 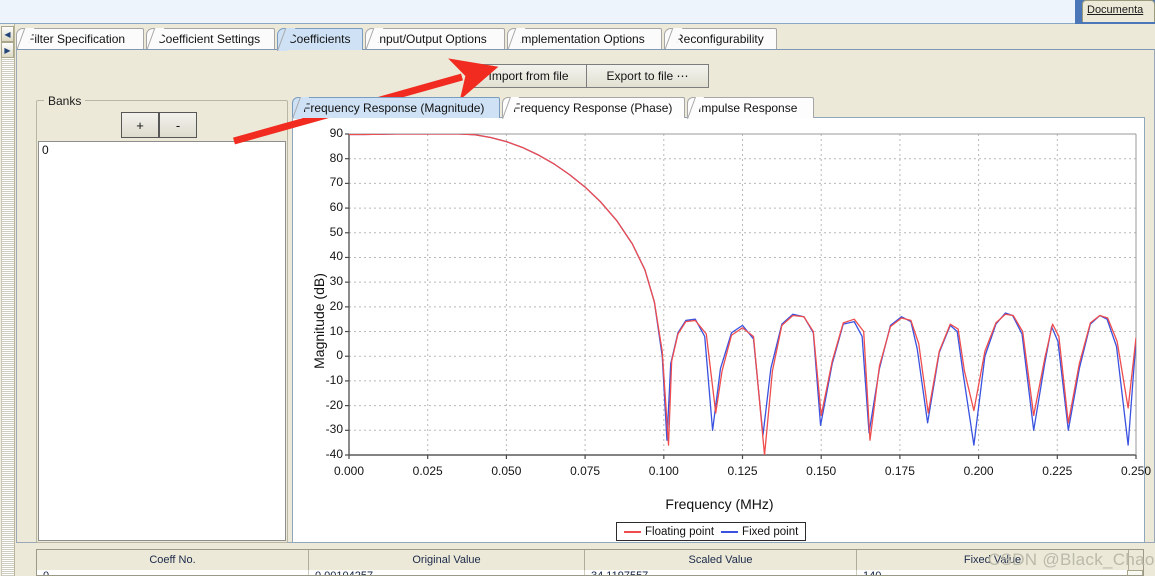 What do you see at coordinates (336, 256) in the screenshot?
I see `y-tick-label: 40` at bounding box center [336, 256].